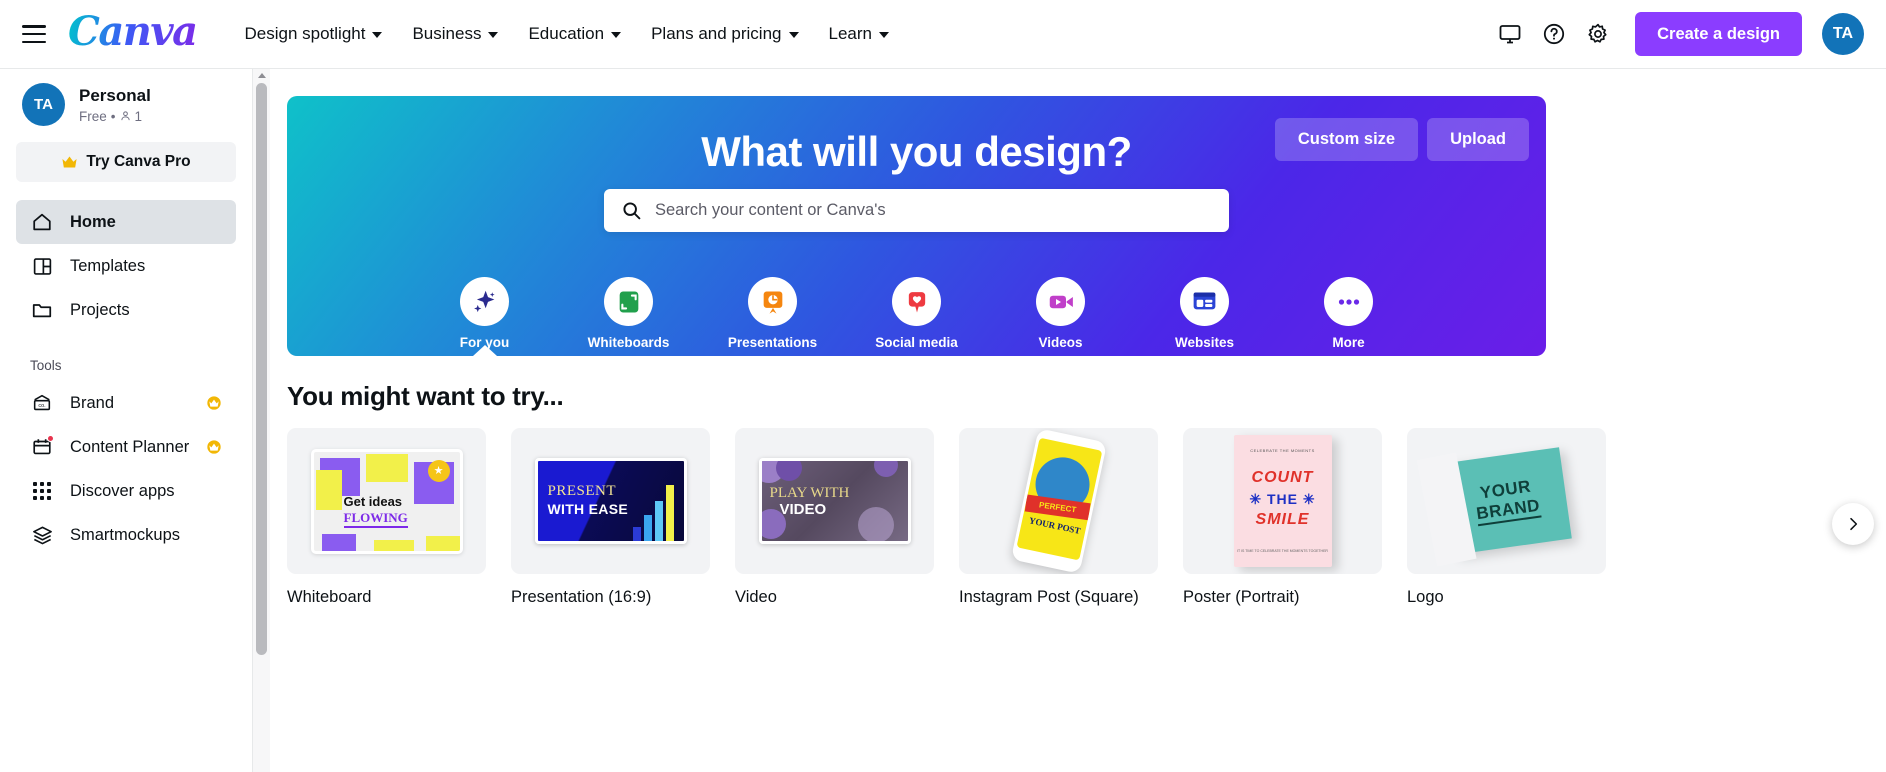  Describe the element at coordinates (1843, 34) in the screenshot. I see `user-avatar: TA` at that location.